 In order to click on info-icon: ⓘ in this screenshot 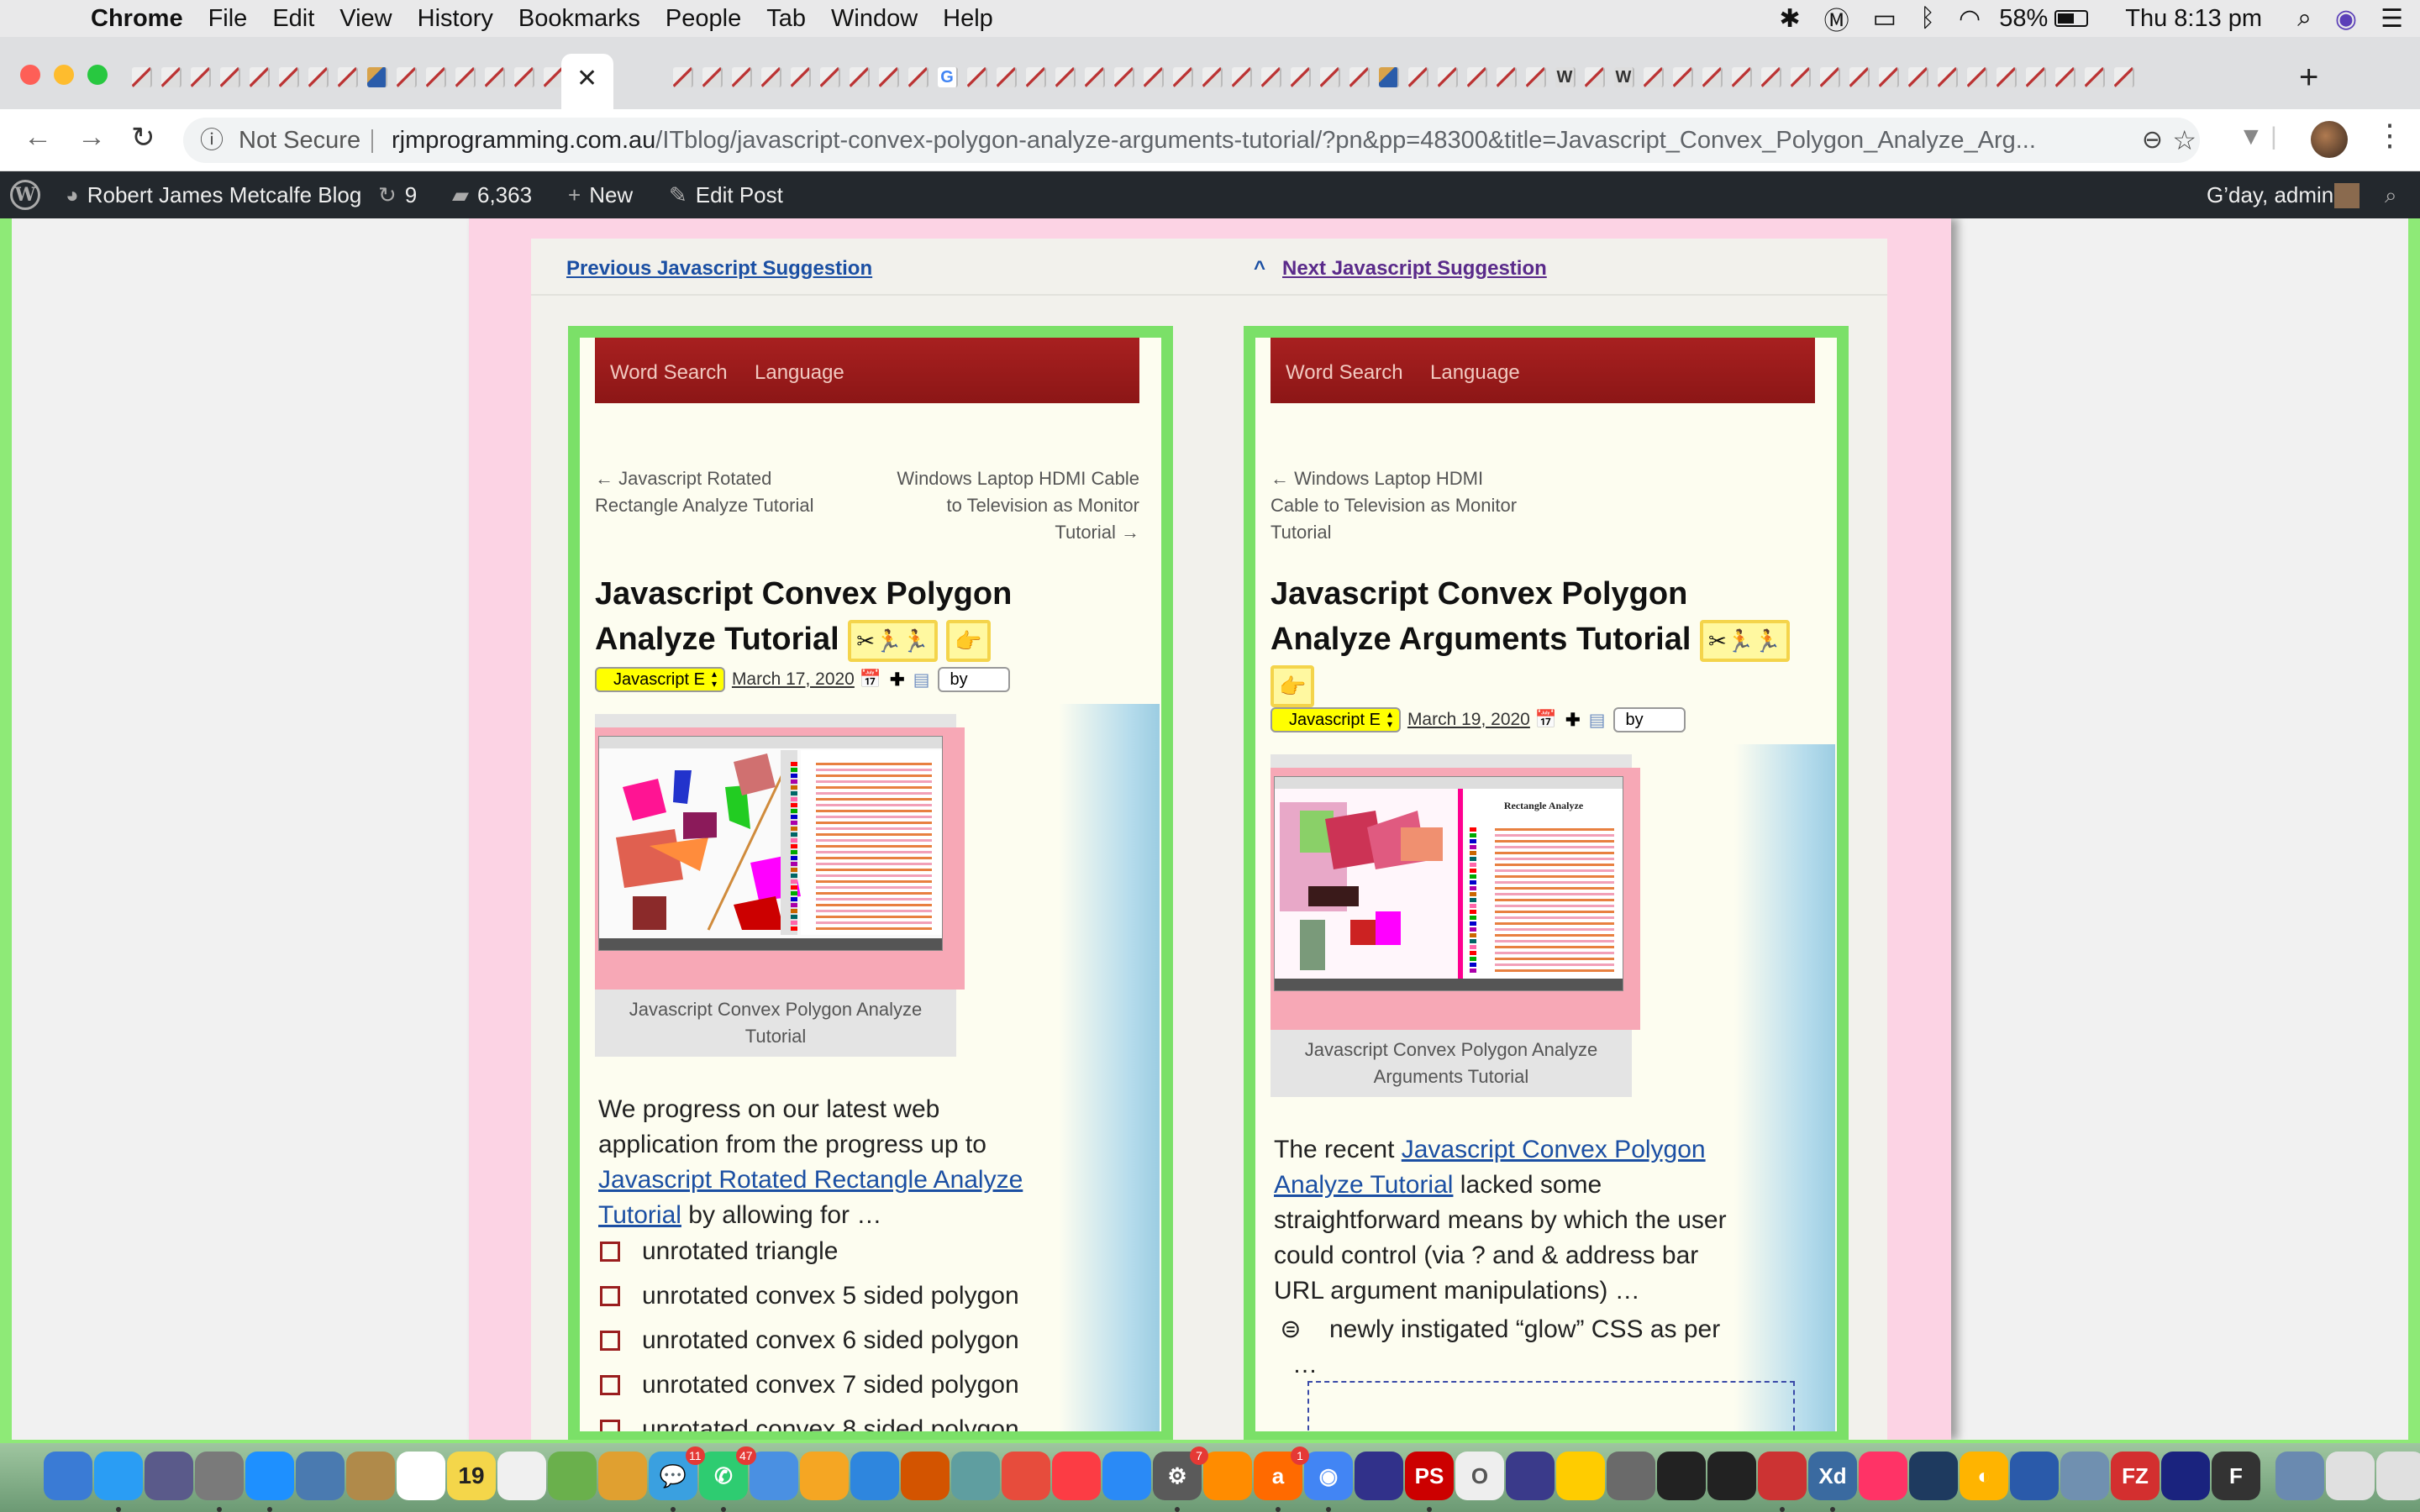, I will do `click(212, 140)`.